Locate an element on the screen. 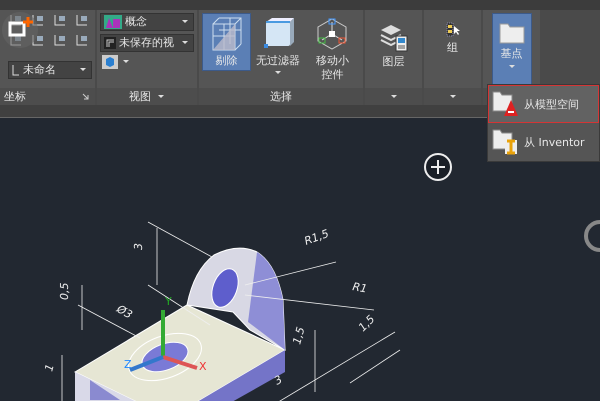  axis-label: Z is located at coordinates (128, 364).